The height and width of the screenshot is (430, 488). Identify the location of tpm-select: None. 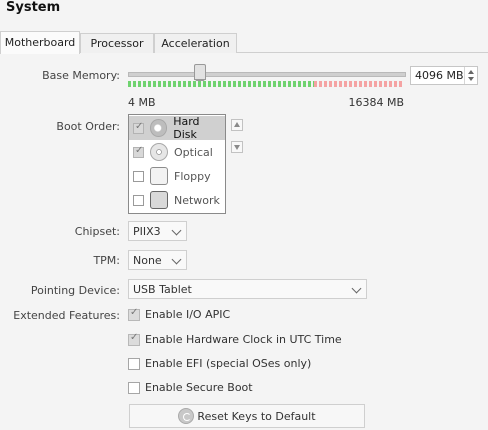
(157, 260).